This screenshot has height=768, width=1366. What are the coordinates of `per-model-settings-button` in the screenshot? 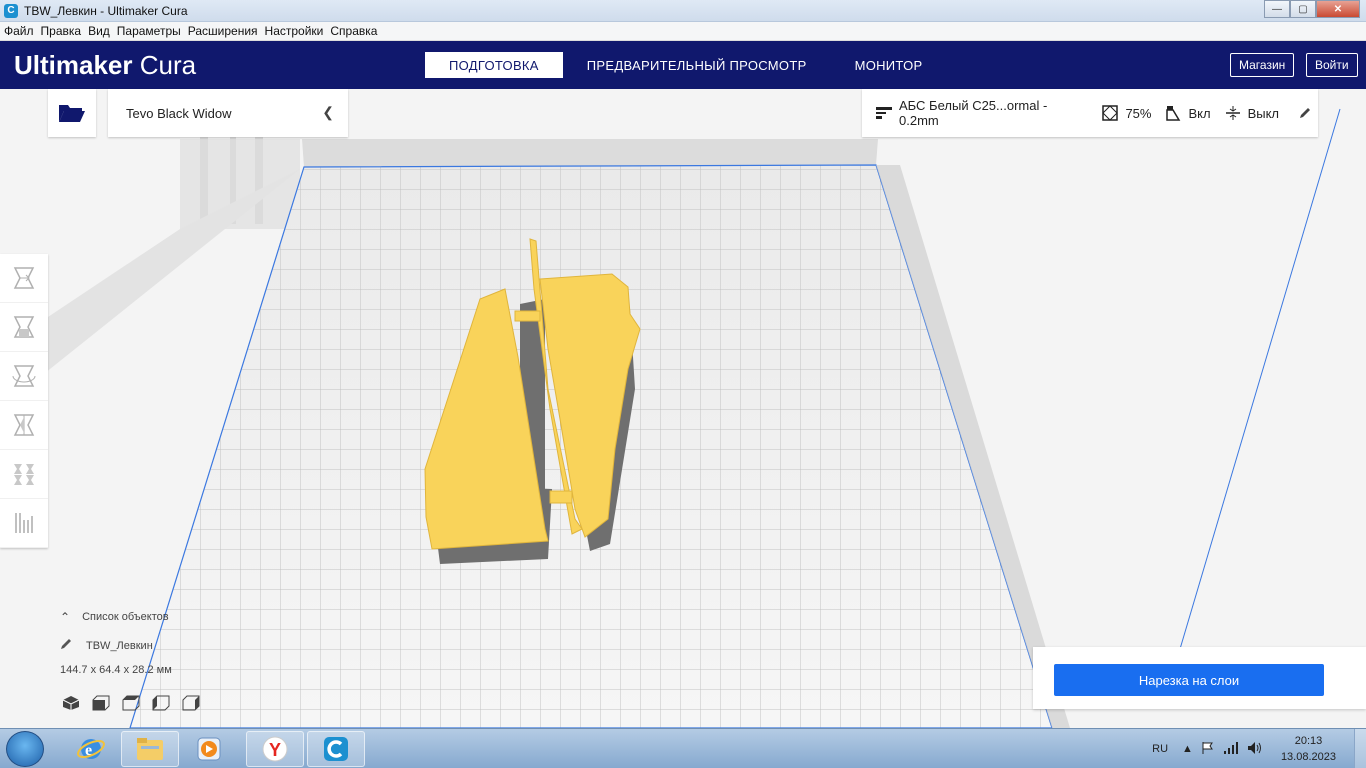 It's located at (24, 474).